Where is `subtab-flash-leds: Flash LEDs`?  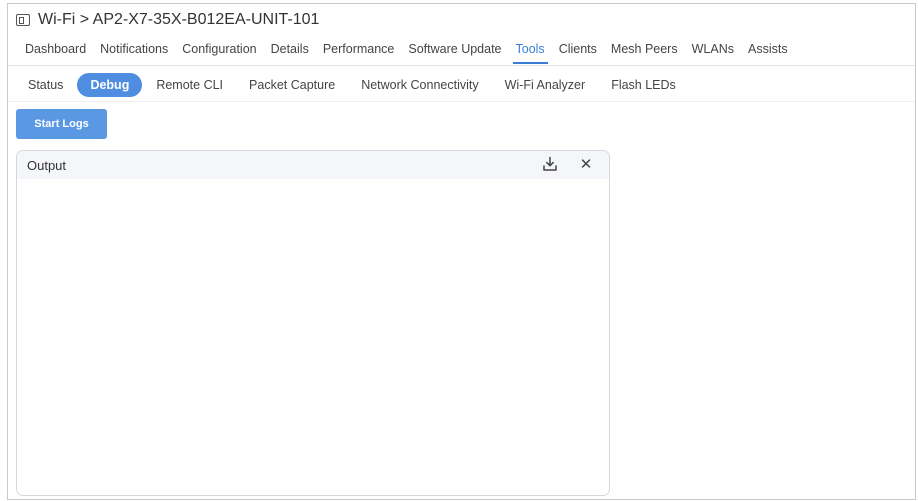 subtab-flash-leds: Flash LEDs is located at coordinates (643, 85).